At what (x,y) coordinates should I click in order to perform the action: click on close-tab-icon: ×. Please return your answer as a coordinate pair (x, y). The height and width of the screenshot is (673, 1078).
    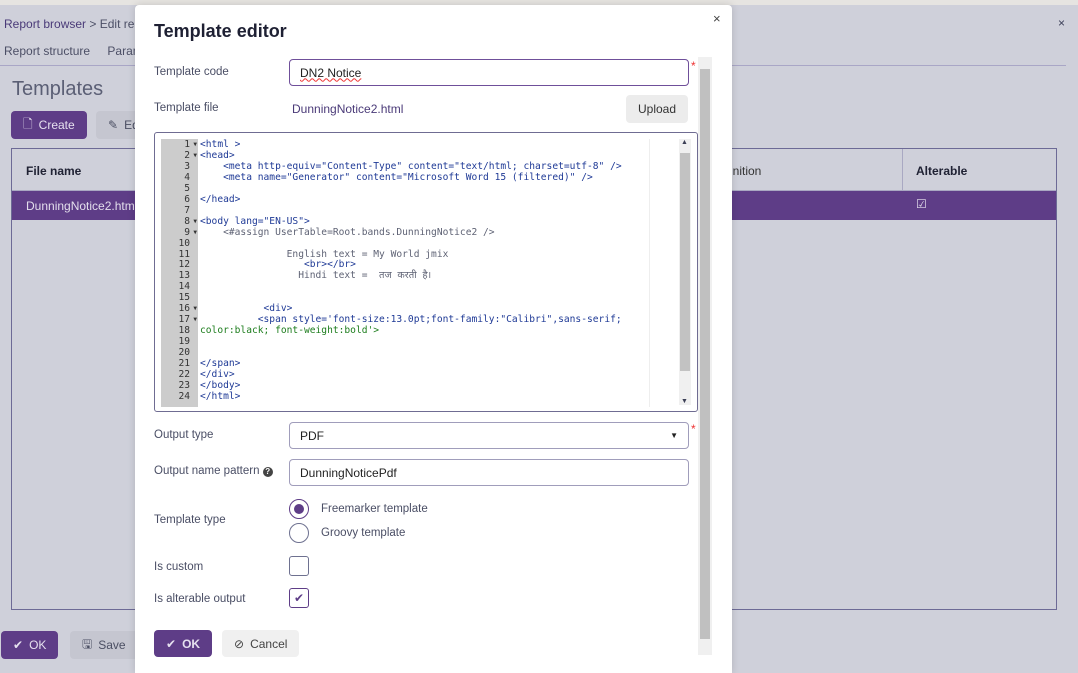
    Looking at the image, I should click on (1061, 23).